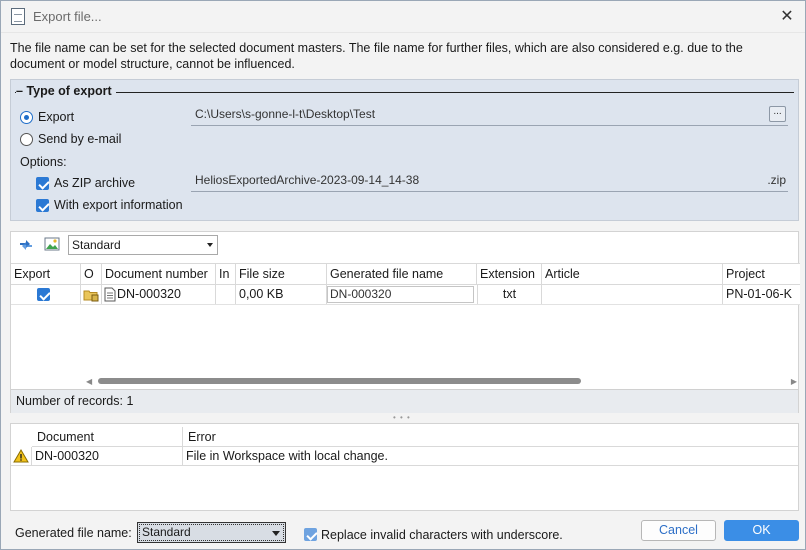  What do you see at coordinates (18, 16) in the screenshot?
I see `document-icon` at bounding box center [18, 16].